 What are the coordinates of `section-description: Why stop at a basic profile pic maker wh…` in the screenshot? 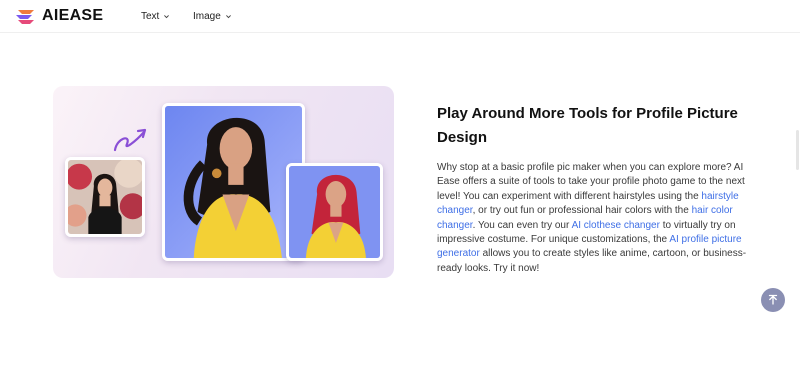 It's located at (598, 218).